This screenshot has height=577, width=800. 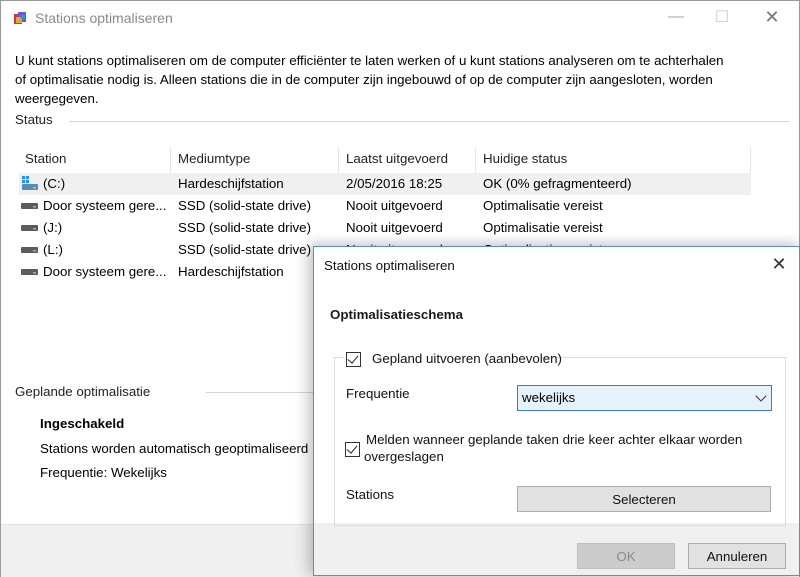 I want to click on run-scheduled-label: Gepland uitvoeren (aanbevolen), so click(x=467, y=358).